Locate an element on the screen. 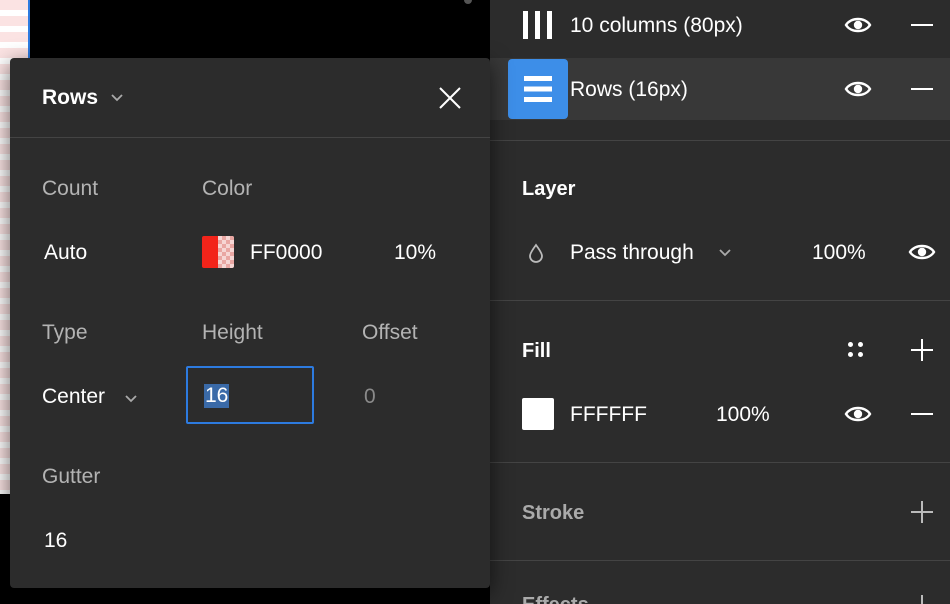 The height and width of the screenshot is (604, 950). layer-section-title: Layer is located at coordinates (549, 189).